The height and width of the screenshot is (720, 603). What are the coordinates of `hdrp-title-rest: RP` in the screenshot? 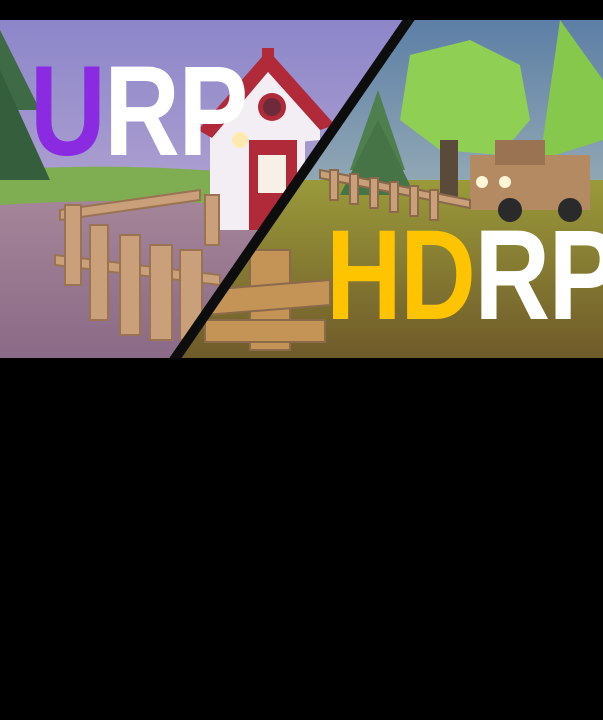 It's located at (538, 275).